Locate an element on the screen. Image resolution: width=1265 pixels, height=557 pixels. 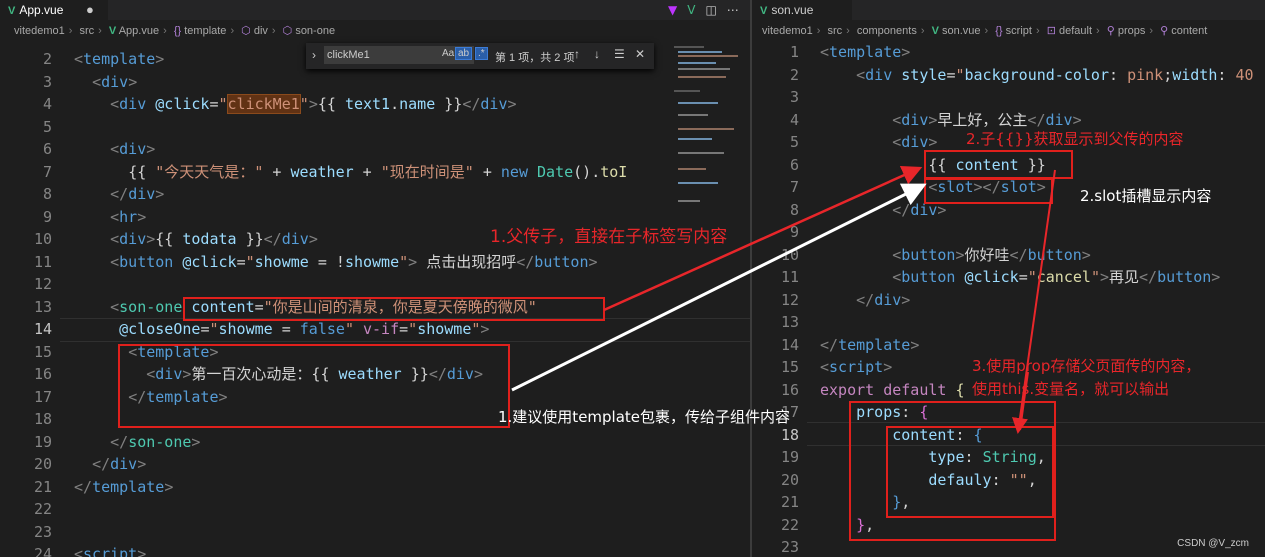
find-in-selection-icon: ☰ is located at coordinates (619, 54).